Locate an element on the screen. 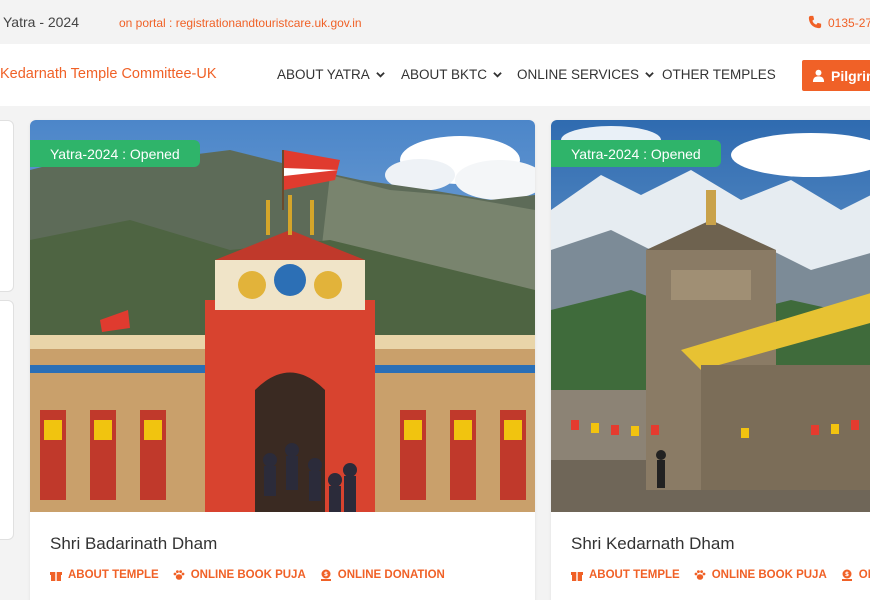 This screenshot has height=600, width=870. nav-about-bktc-label: ABOUT BKTC is located at coordinates (444, 74).